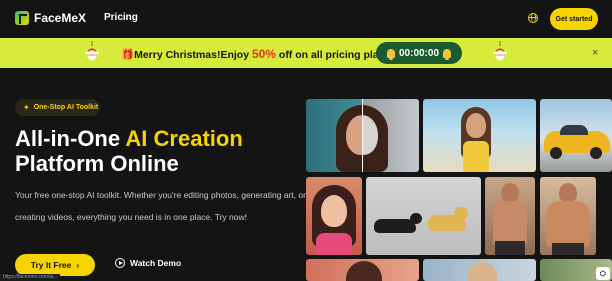 The height and width of the screenshot is (281, 612). I want to click on play-icon, so click(120, 263).